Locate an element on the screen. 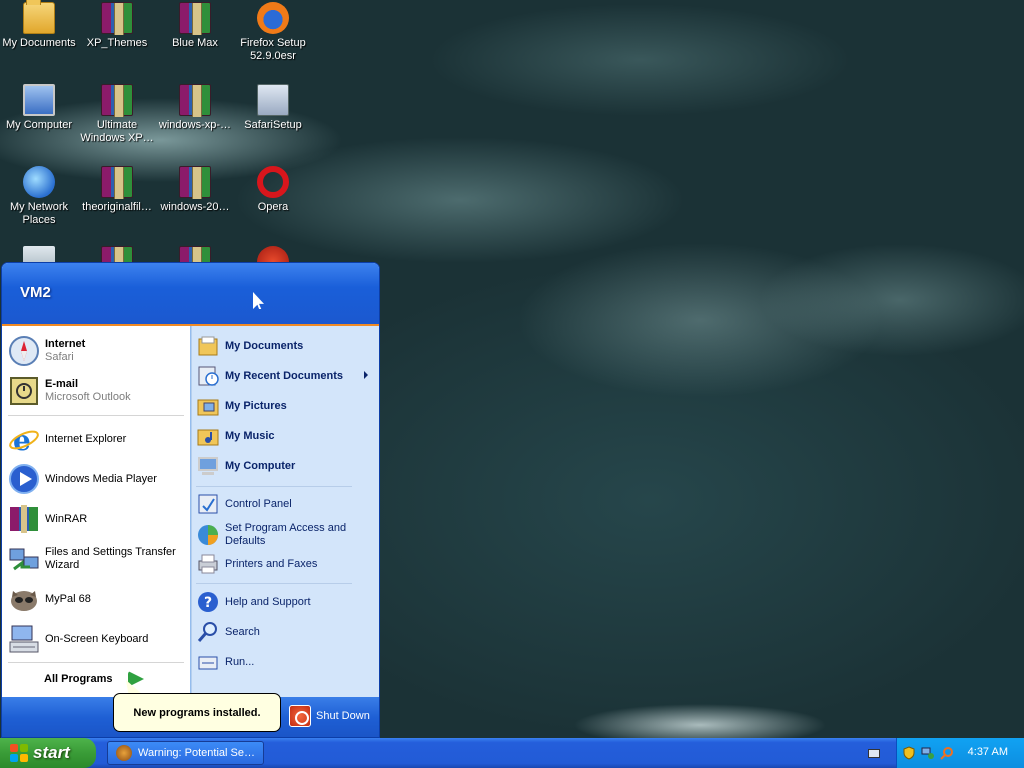 The width and height of the screenshot is (1024, 768). desktop-icon-blue-max: Blue Max is located at coordinates (195, 26).